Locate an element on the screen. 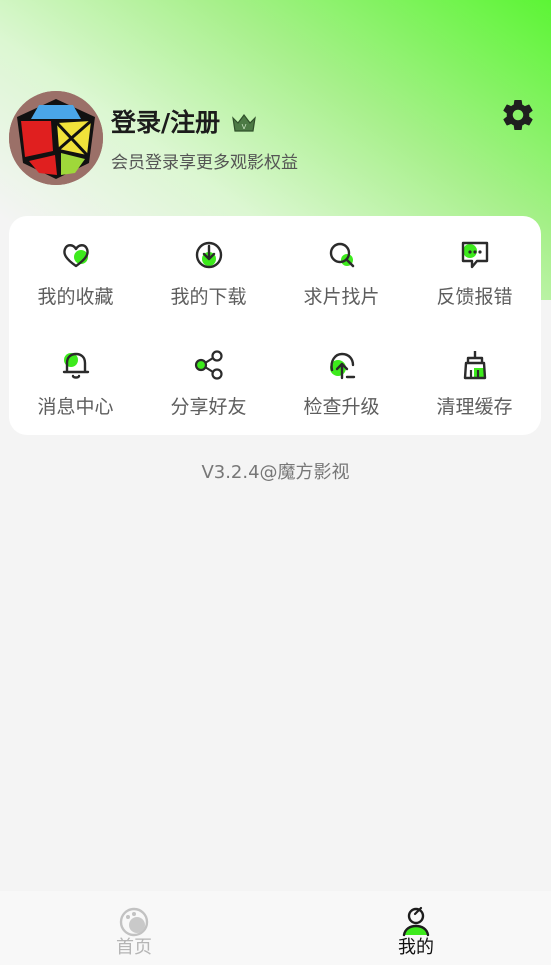 The height and width of the screenshot is (965, 551). menu-item-messages: 消息中心 is located at coordinates (75, 390).